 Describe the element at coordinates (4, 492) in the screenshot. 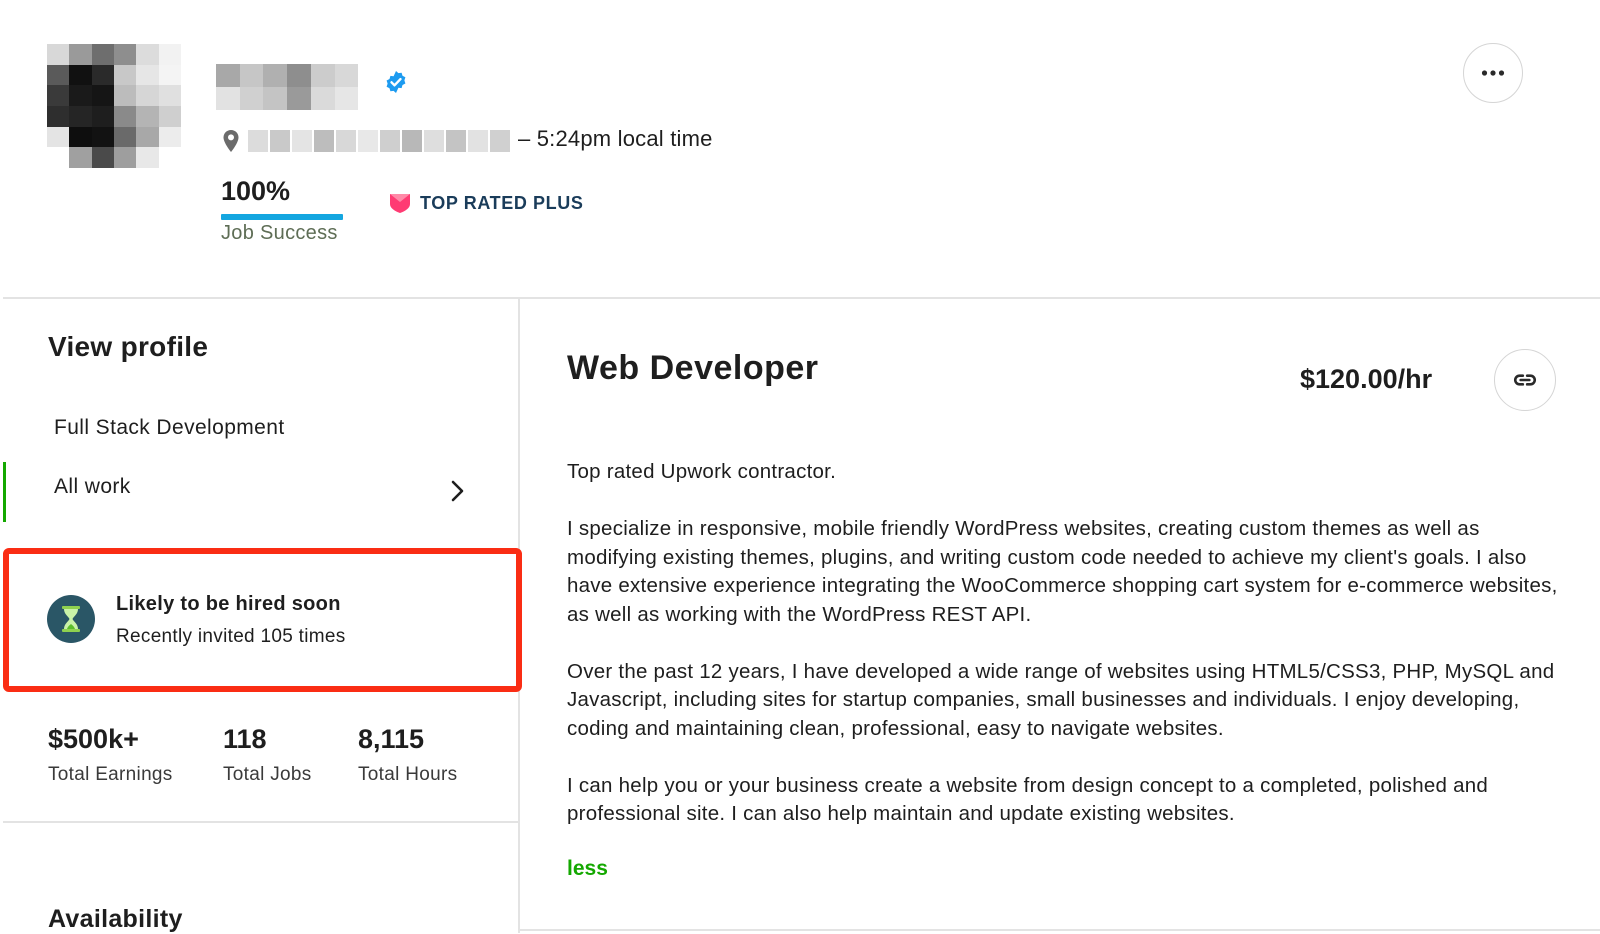

I see `active-indicator` at that location.